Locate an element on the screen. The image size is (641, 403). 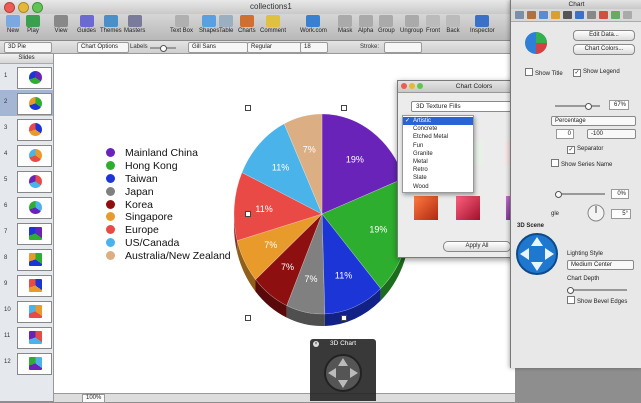
chart-depth-slider is located at coordinates (597, 290).